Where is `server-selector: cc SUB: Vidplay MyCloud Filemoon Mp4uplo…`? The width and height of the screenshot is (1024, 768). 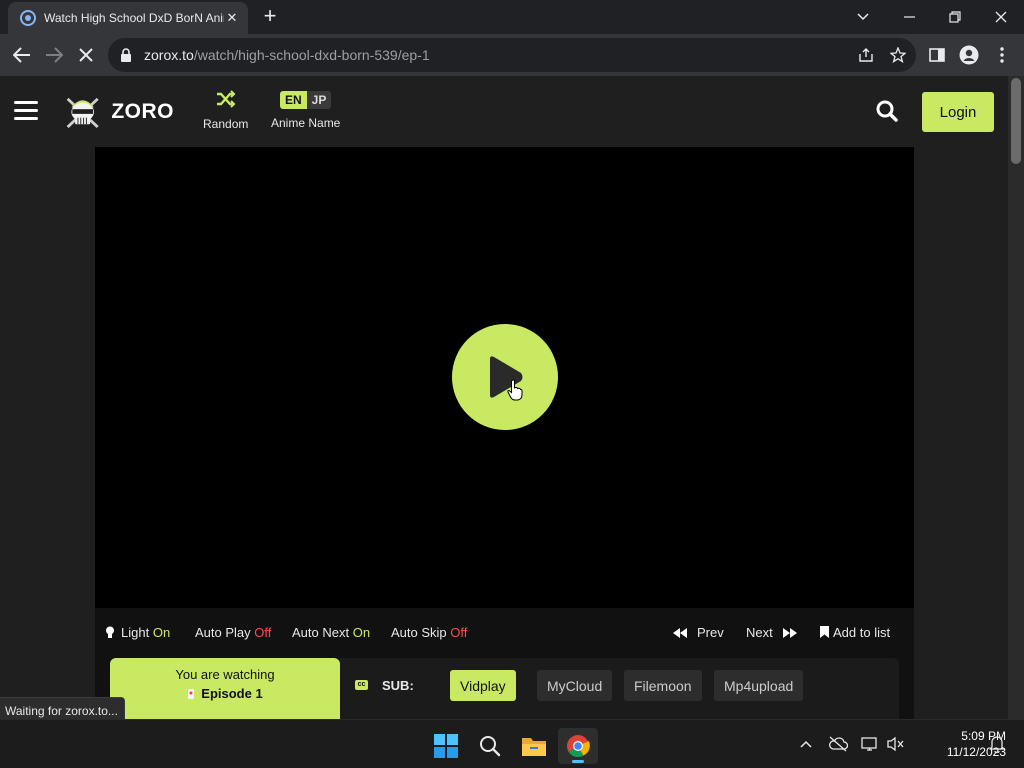
server-selector: cc SUB: Vidplay MyCloud Filemoon Mp4uplo… is located at coordinates (619, 688).